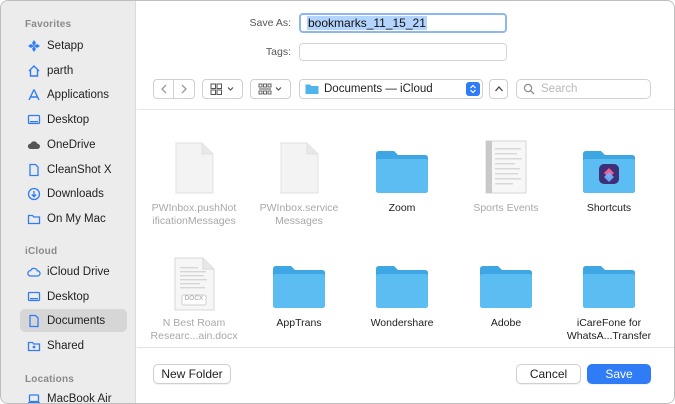 Image resolution: width=675 pixels, height=404 pixels. I want to click on sidebar-item-parth: parth, so click(73, 70).